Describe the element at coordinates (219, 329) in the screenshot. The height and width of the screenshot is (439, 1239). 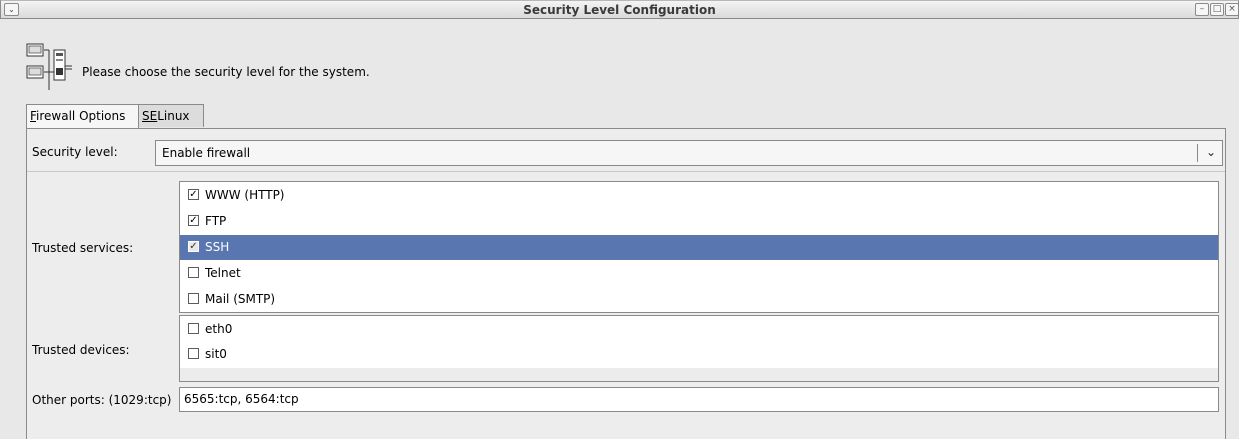
I see `device-label: eth0` at that location.